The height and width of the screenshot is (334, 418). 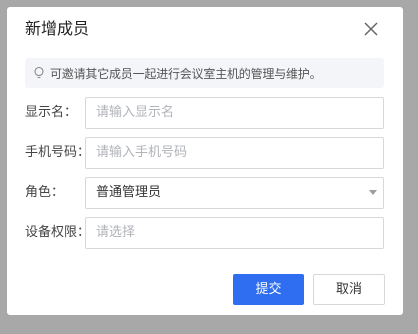 I want to click on dialog-title: 新增成员, so click(x=57, y=28).